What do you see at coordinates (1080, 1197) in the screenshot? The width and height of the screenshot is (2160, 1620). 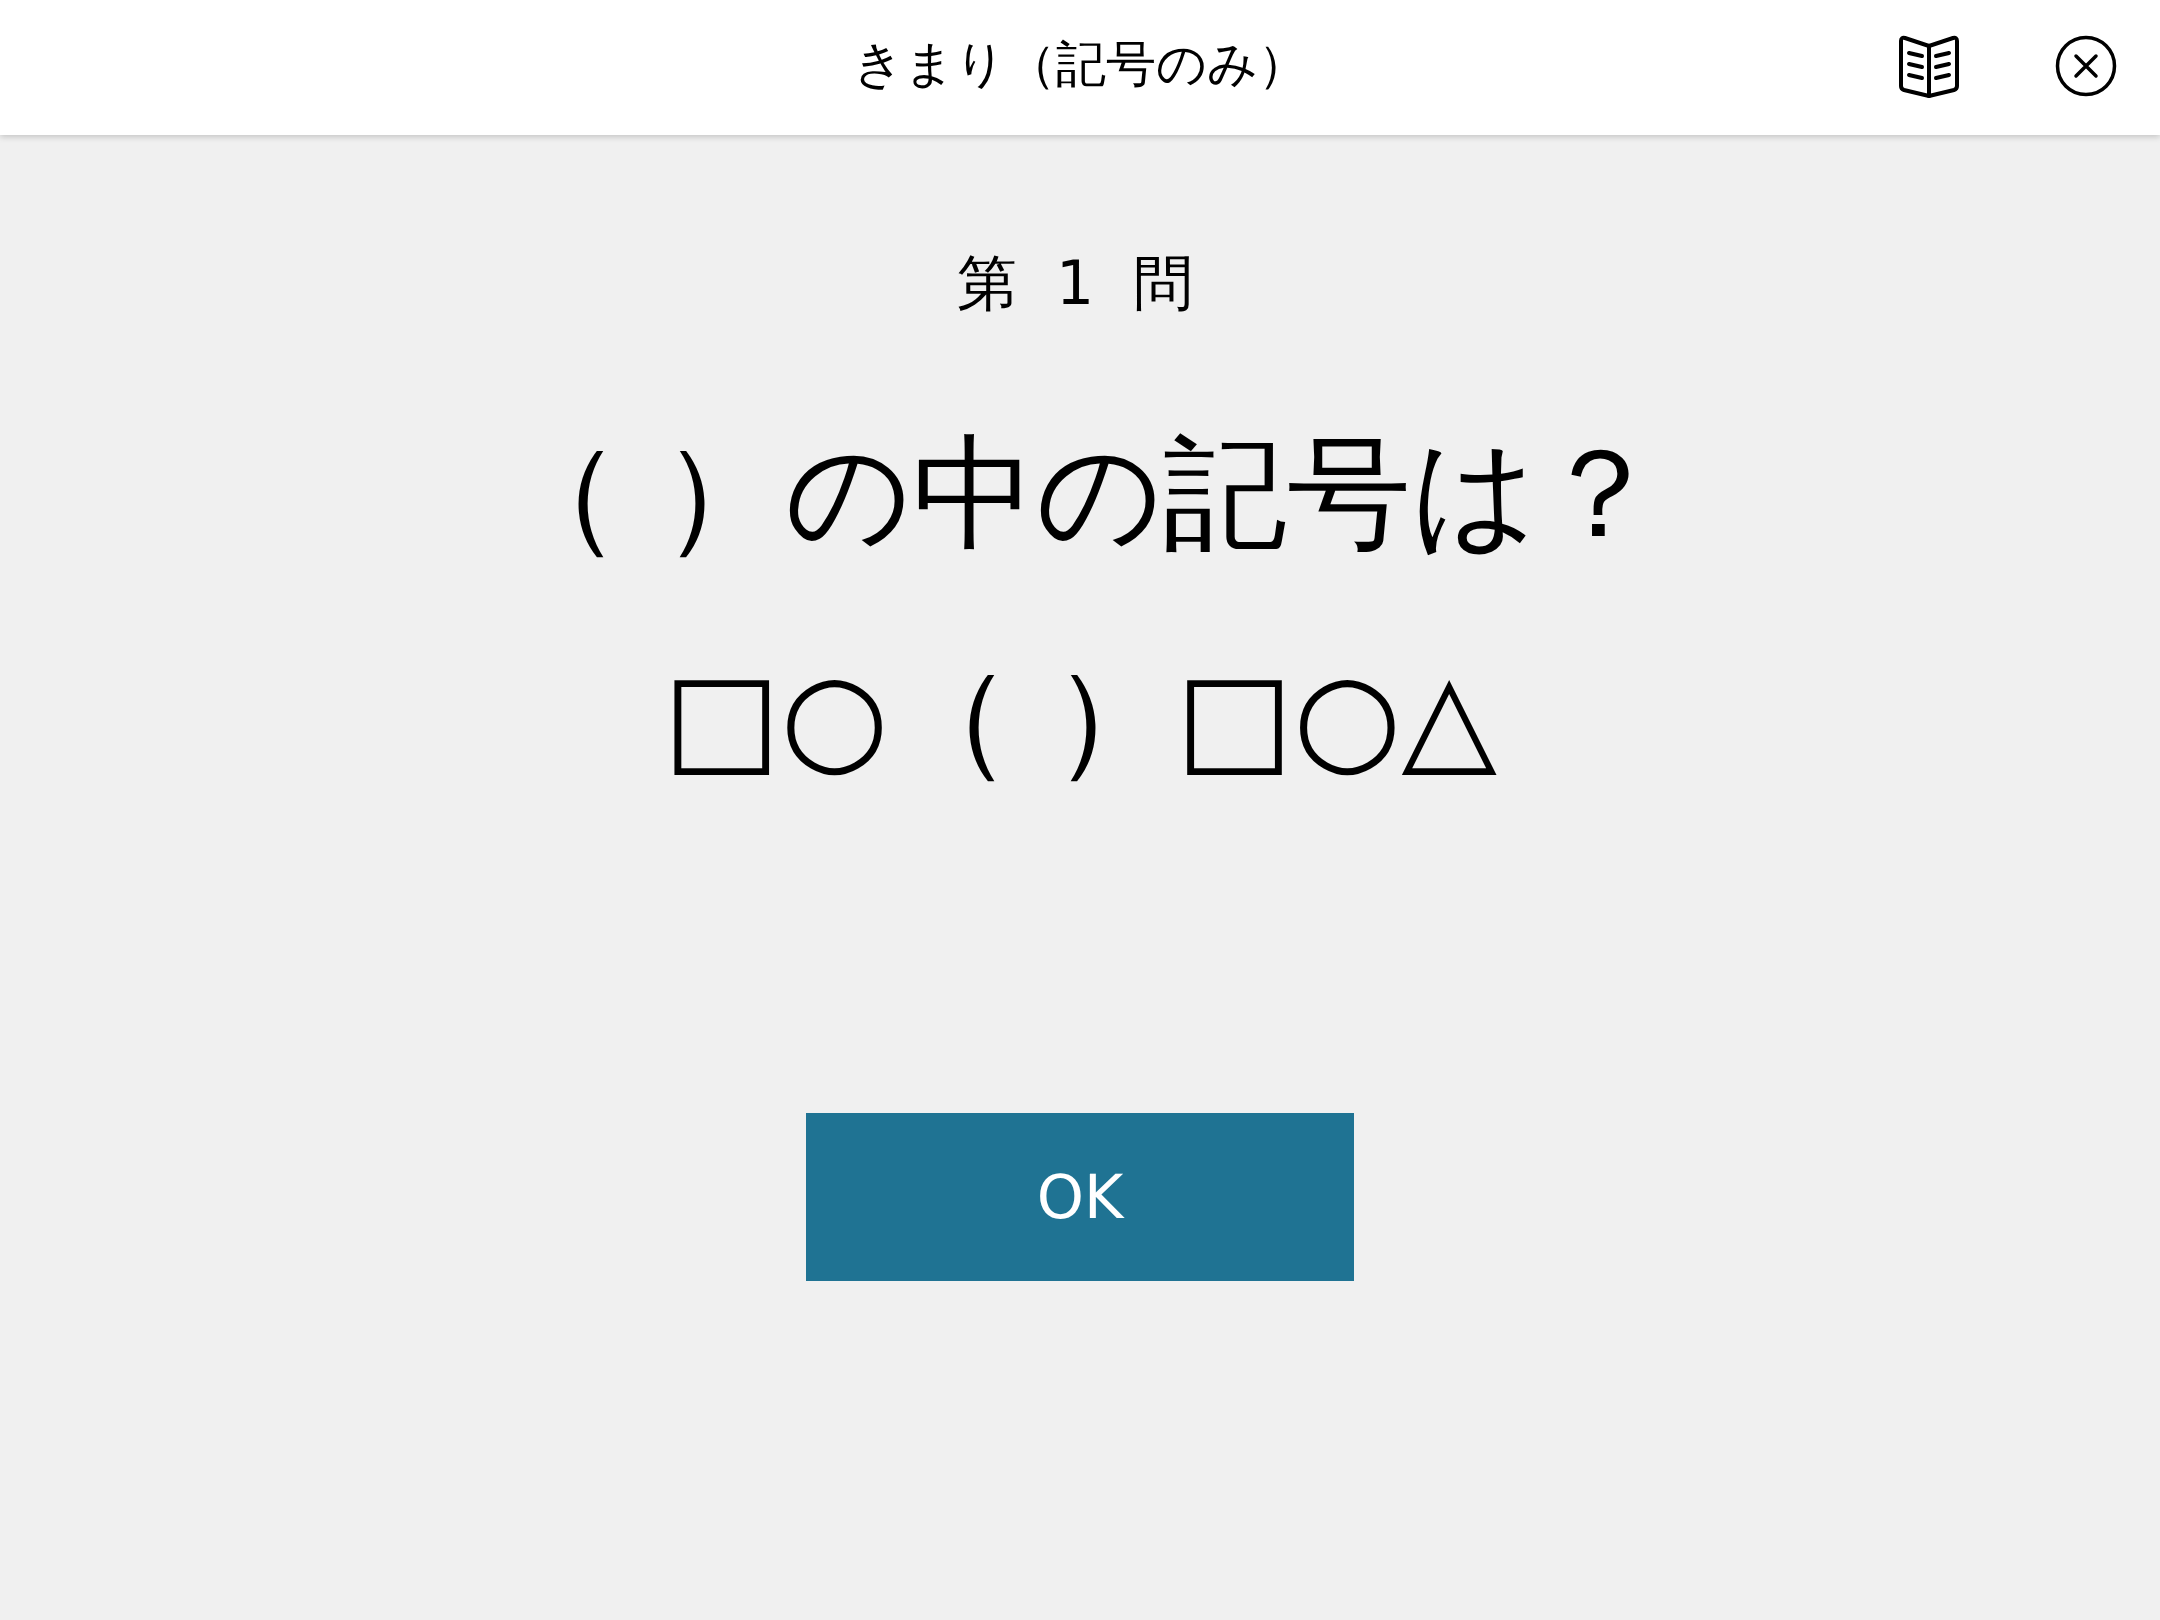 I see `ok-button: OK` at bounding box center [1080, 1197].